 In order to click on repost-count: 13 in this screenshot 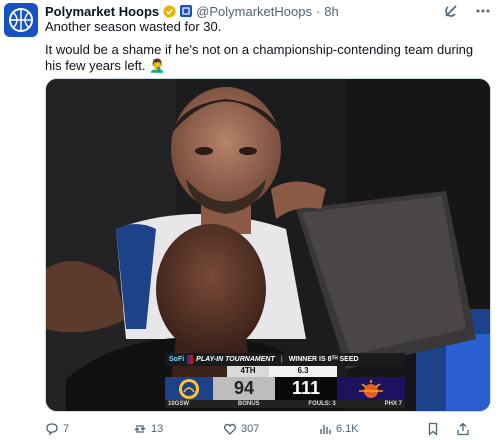, I will do `click(157, 429)`.